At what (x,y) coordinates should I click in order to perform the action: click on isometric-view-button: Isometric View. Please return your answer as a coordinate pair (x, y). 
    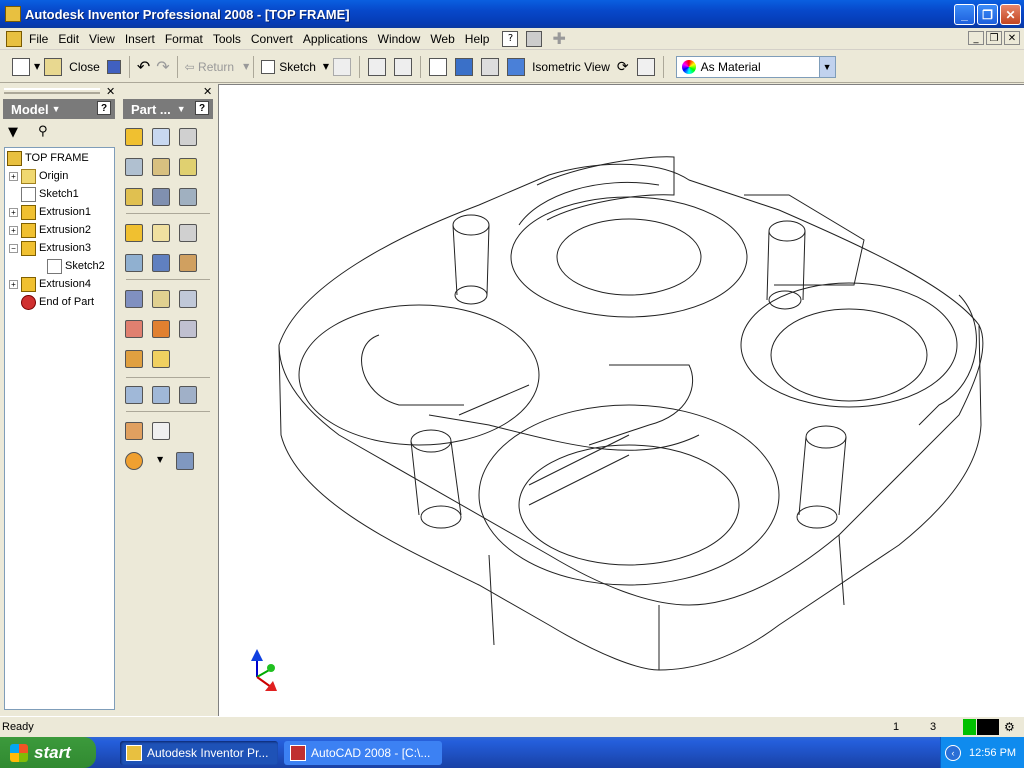
    Looking at the image, I should click on (571, 67).